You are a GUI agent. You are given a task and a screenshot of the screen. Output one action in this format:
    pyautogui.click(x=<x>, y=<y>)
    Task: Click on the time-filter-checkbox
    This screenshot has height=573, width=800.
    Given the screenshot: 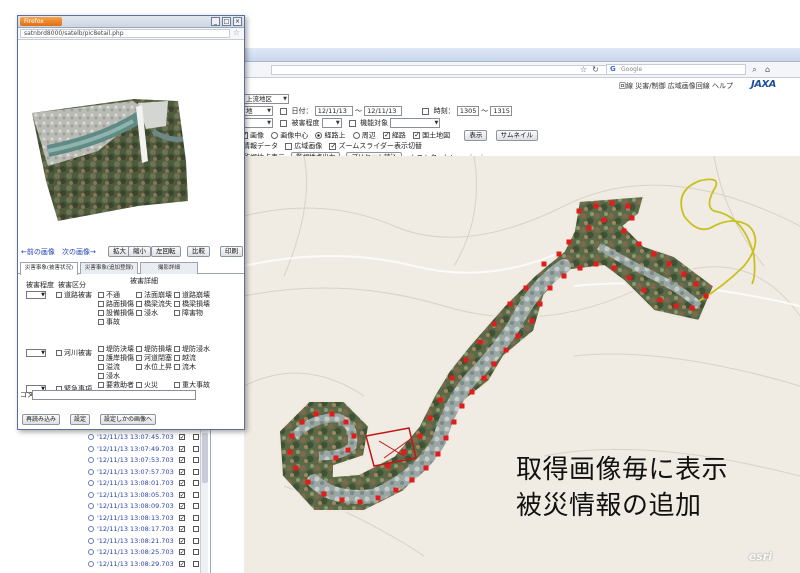 What is the action you would take?
    pyautogui.click(x=426, y=111)
    